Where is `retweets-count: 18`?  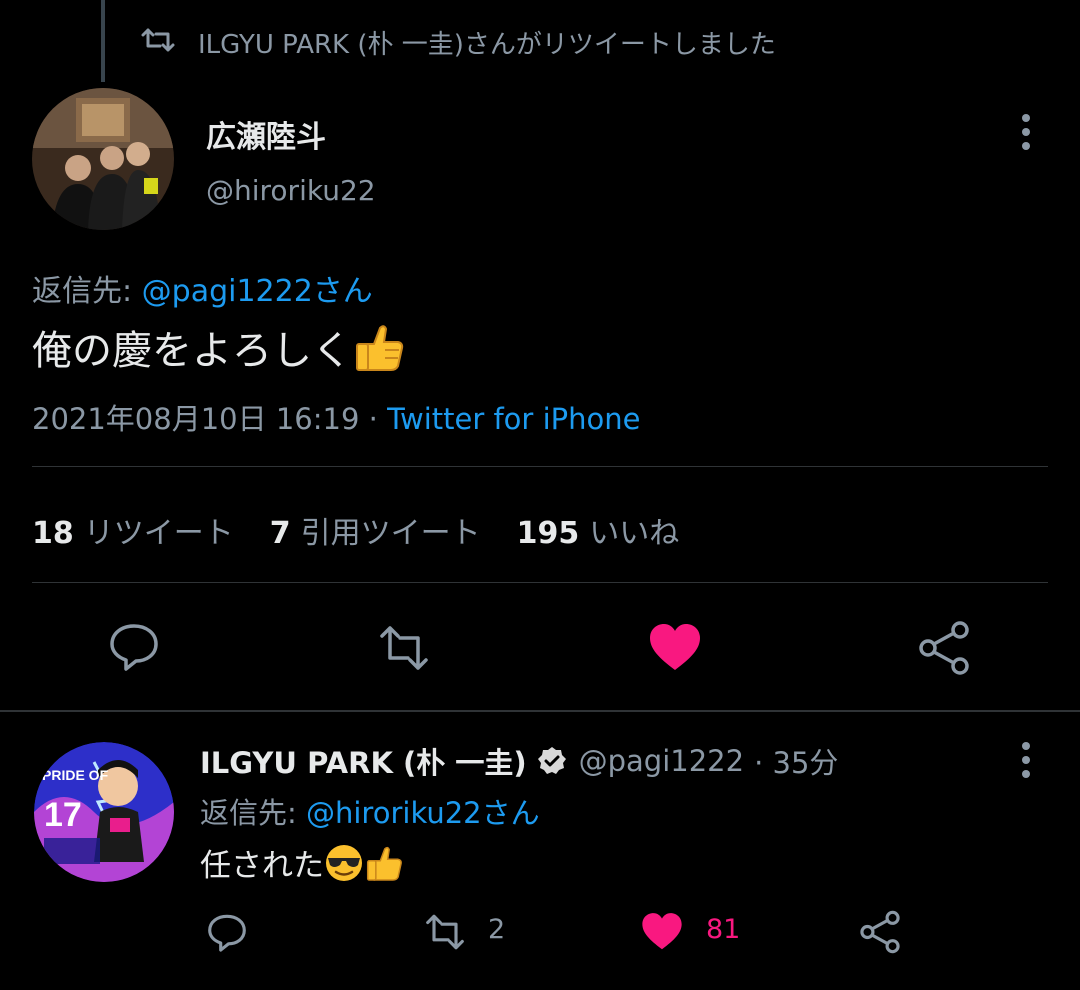
retweets-count: 18 is located at coordinates (53, 533).